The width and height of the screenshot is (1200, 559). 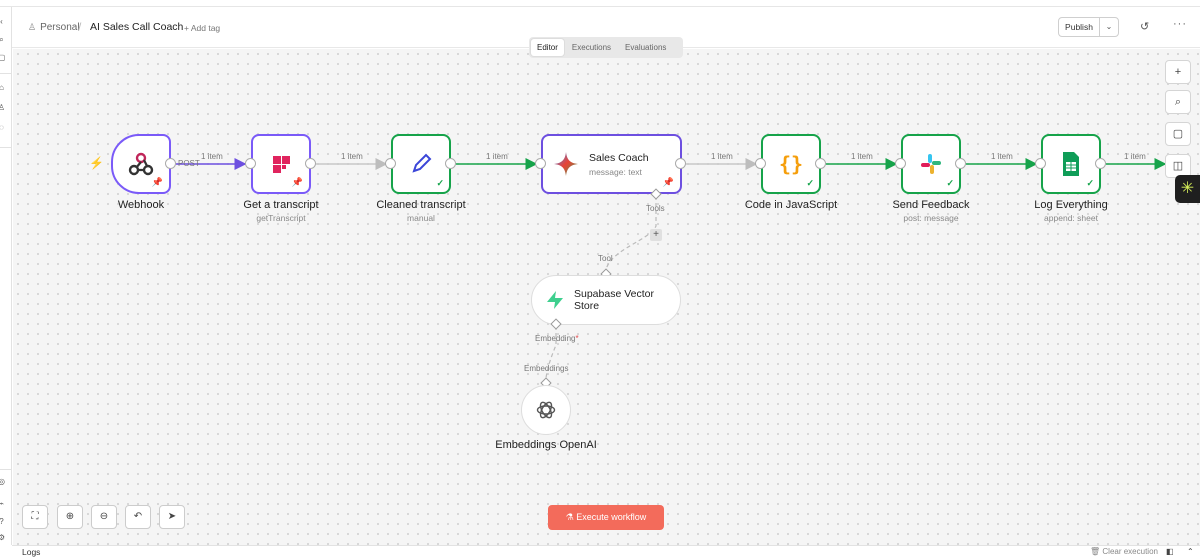 What do you see at coordinates (791, 164) in the screenshot?
I see `node-code: {} ✓` at bounding box center [791, 164].